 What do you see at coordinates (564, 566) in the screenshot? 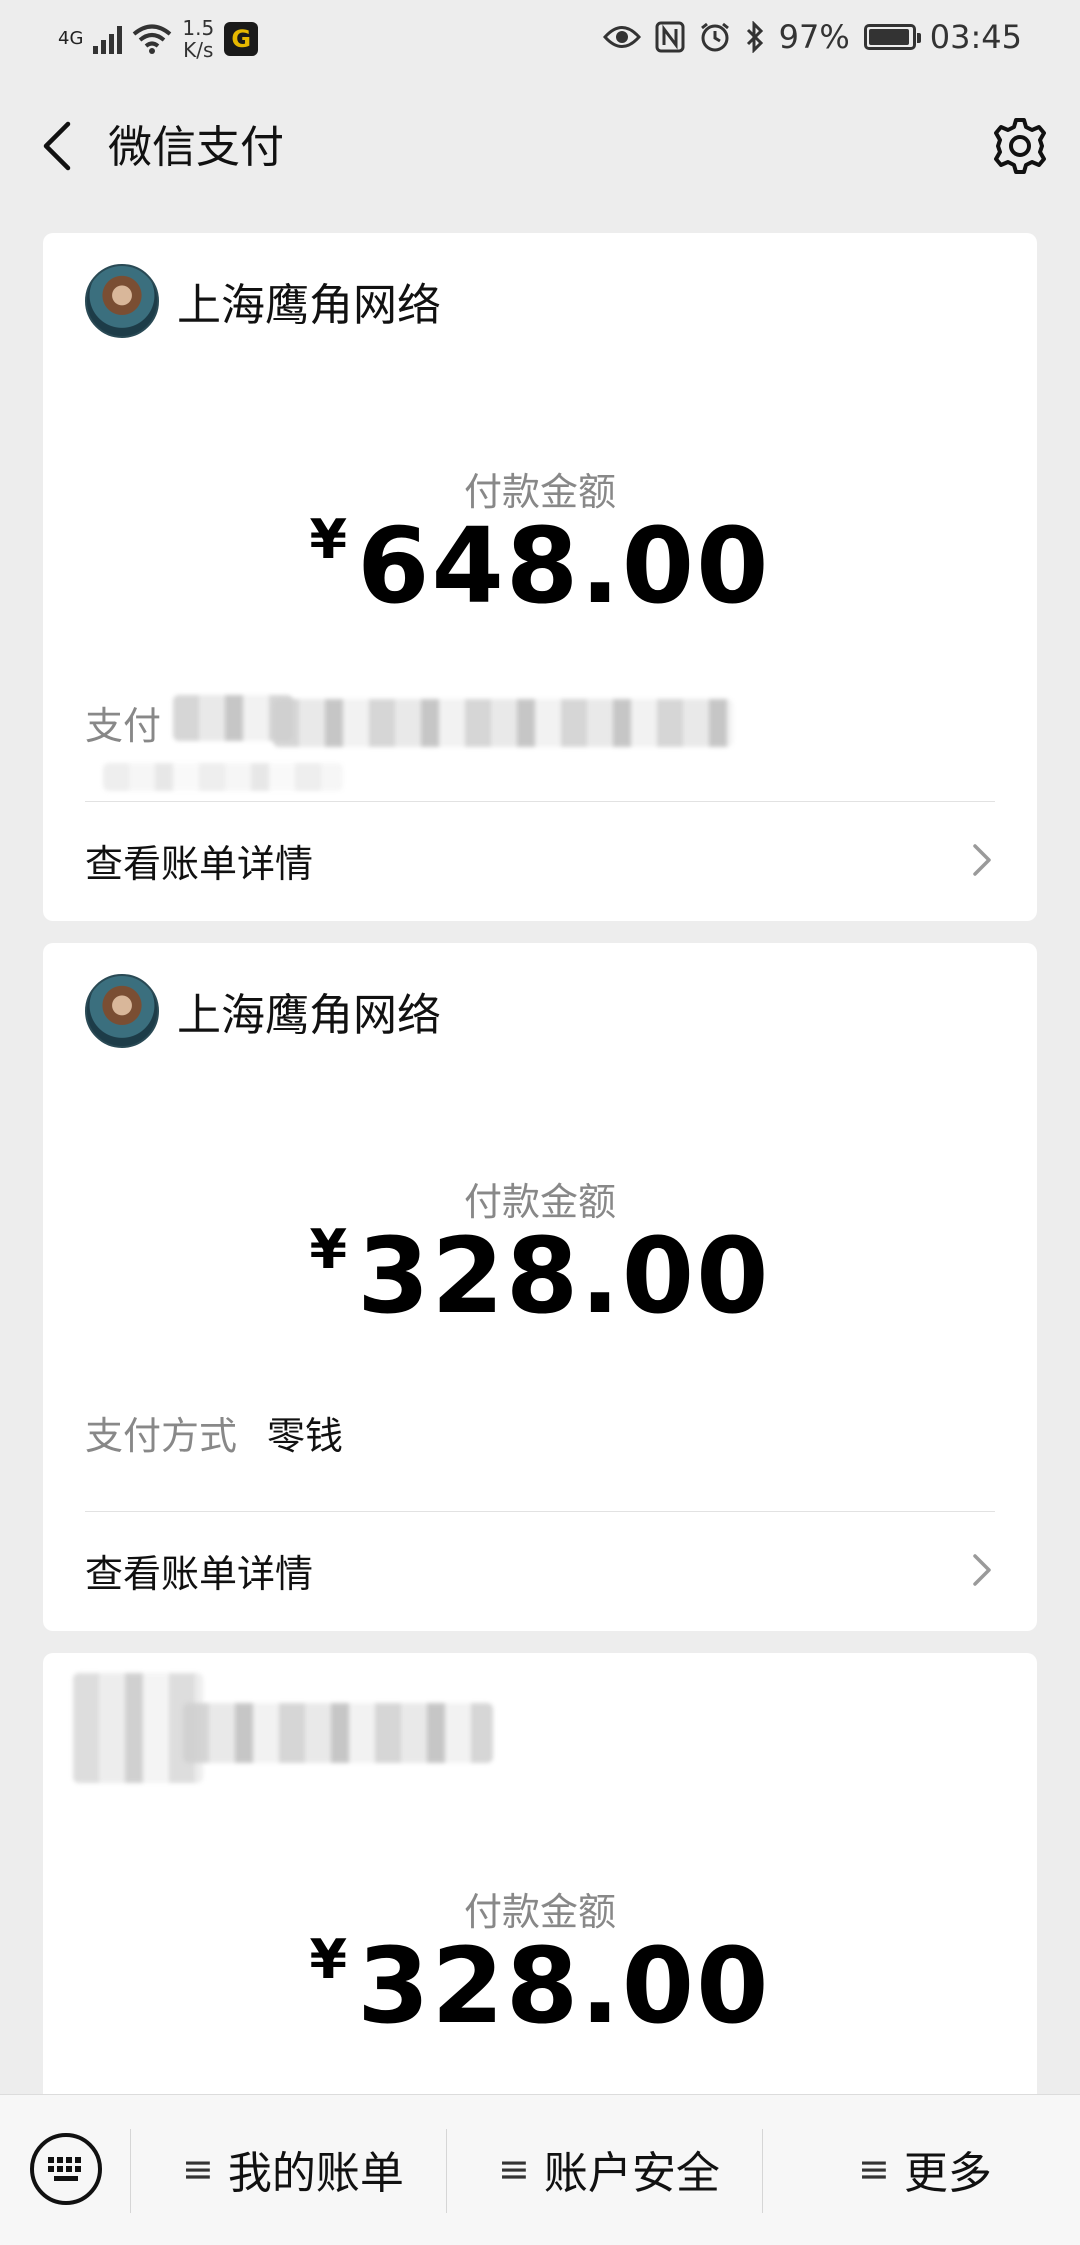
I see `amount-value: 648.00` at bounding box center [564, 566].